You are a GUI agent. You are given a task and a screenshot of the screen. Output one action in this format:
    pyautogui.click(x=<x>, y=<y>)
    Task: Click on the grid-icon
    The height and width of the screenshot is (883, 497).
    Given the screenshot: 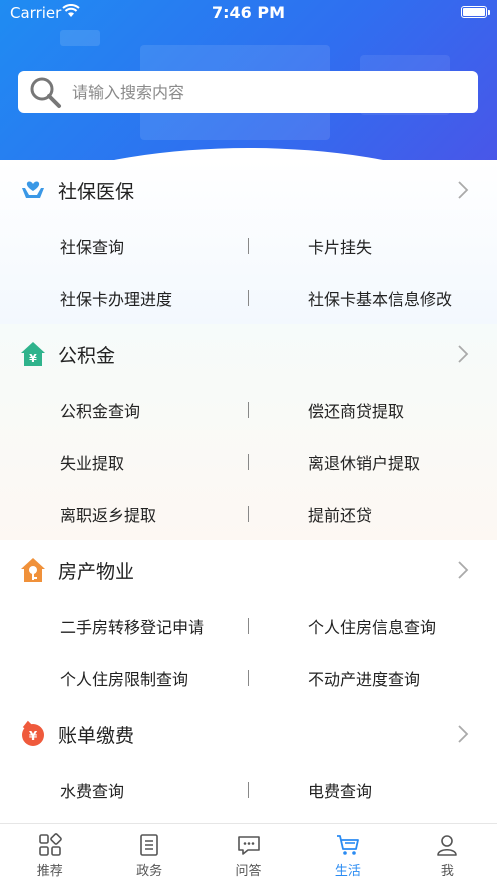 What is the action you would take?
    pyautogui.click(x=50, y=844)
    